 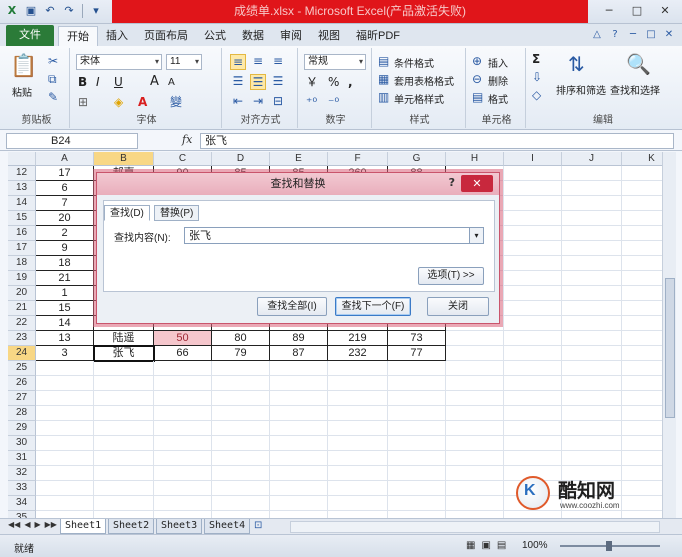 I want to click on cell-a23: 13, so click(x=65, y=338).